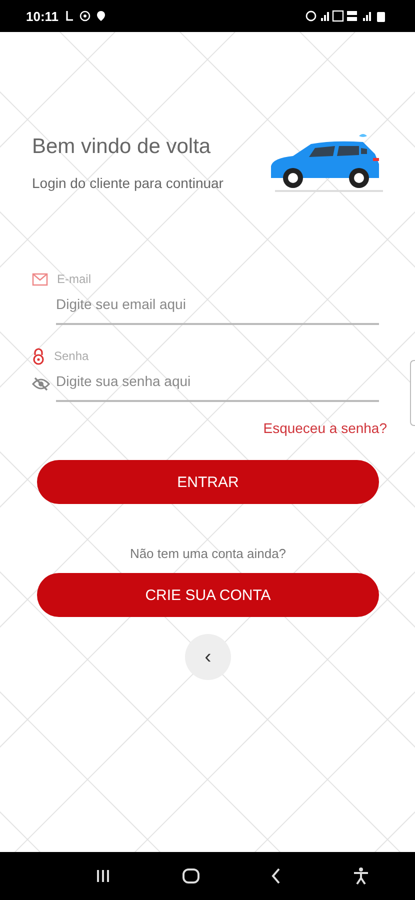 Image resolution: width=415 pixels, height=900 pixels. What do you see at coordinates (325, 428) in the screenshot?
I see `forgot-password-link: Esqueceu a senha?` at bounding box center [325, 428].